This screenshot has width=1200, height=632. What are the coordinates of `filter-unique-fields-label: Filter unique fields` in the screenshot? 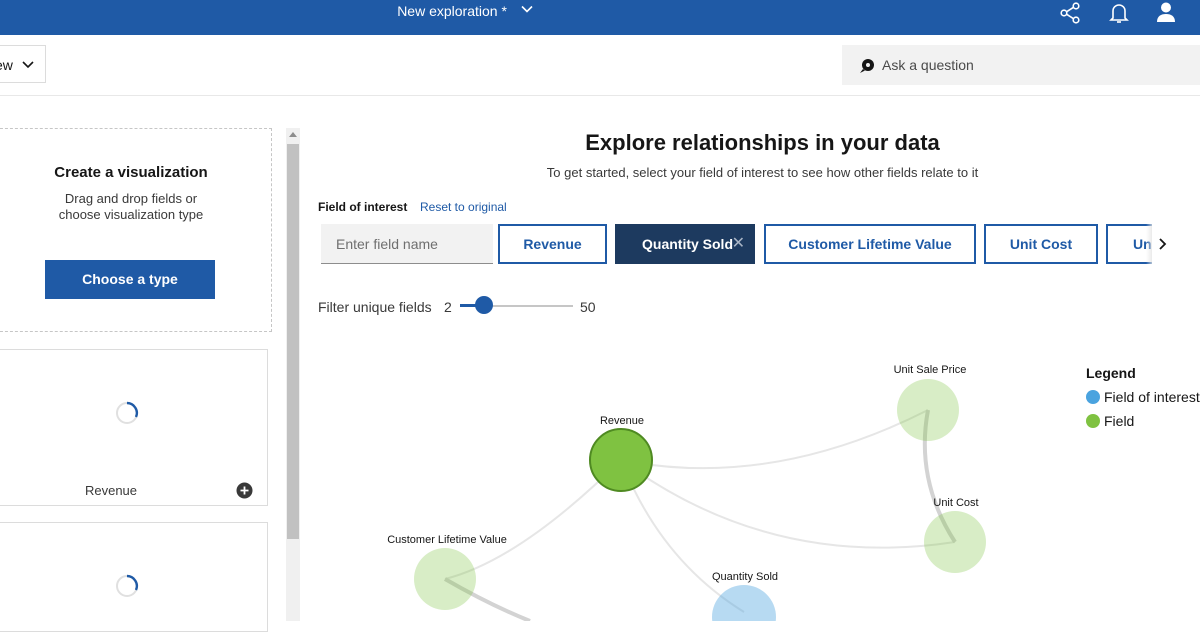 It's located at (375, 307).